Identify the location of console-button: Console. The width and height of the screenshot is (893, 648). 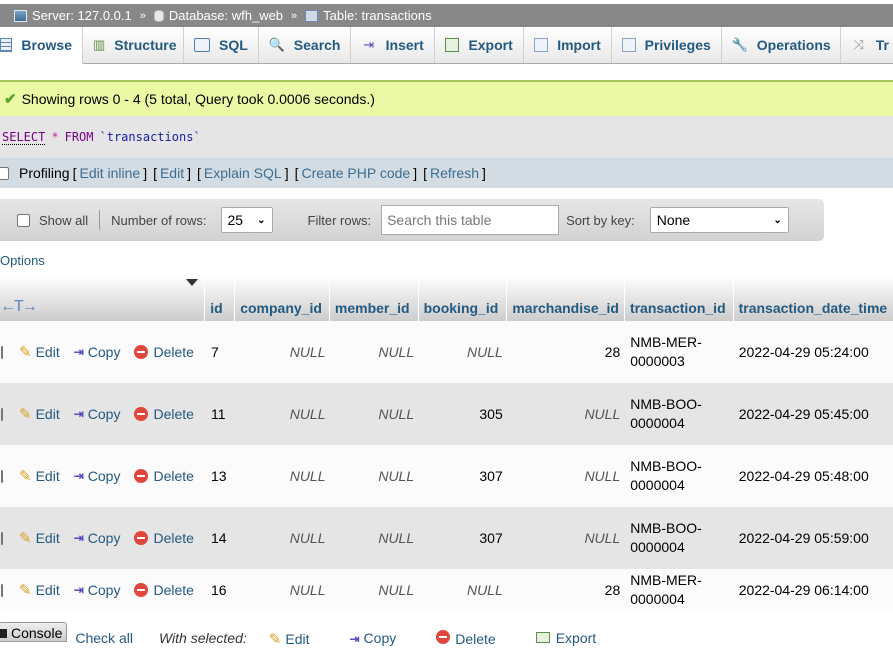
(34, 632).